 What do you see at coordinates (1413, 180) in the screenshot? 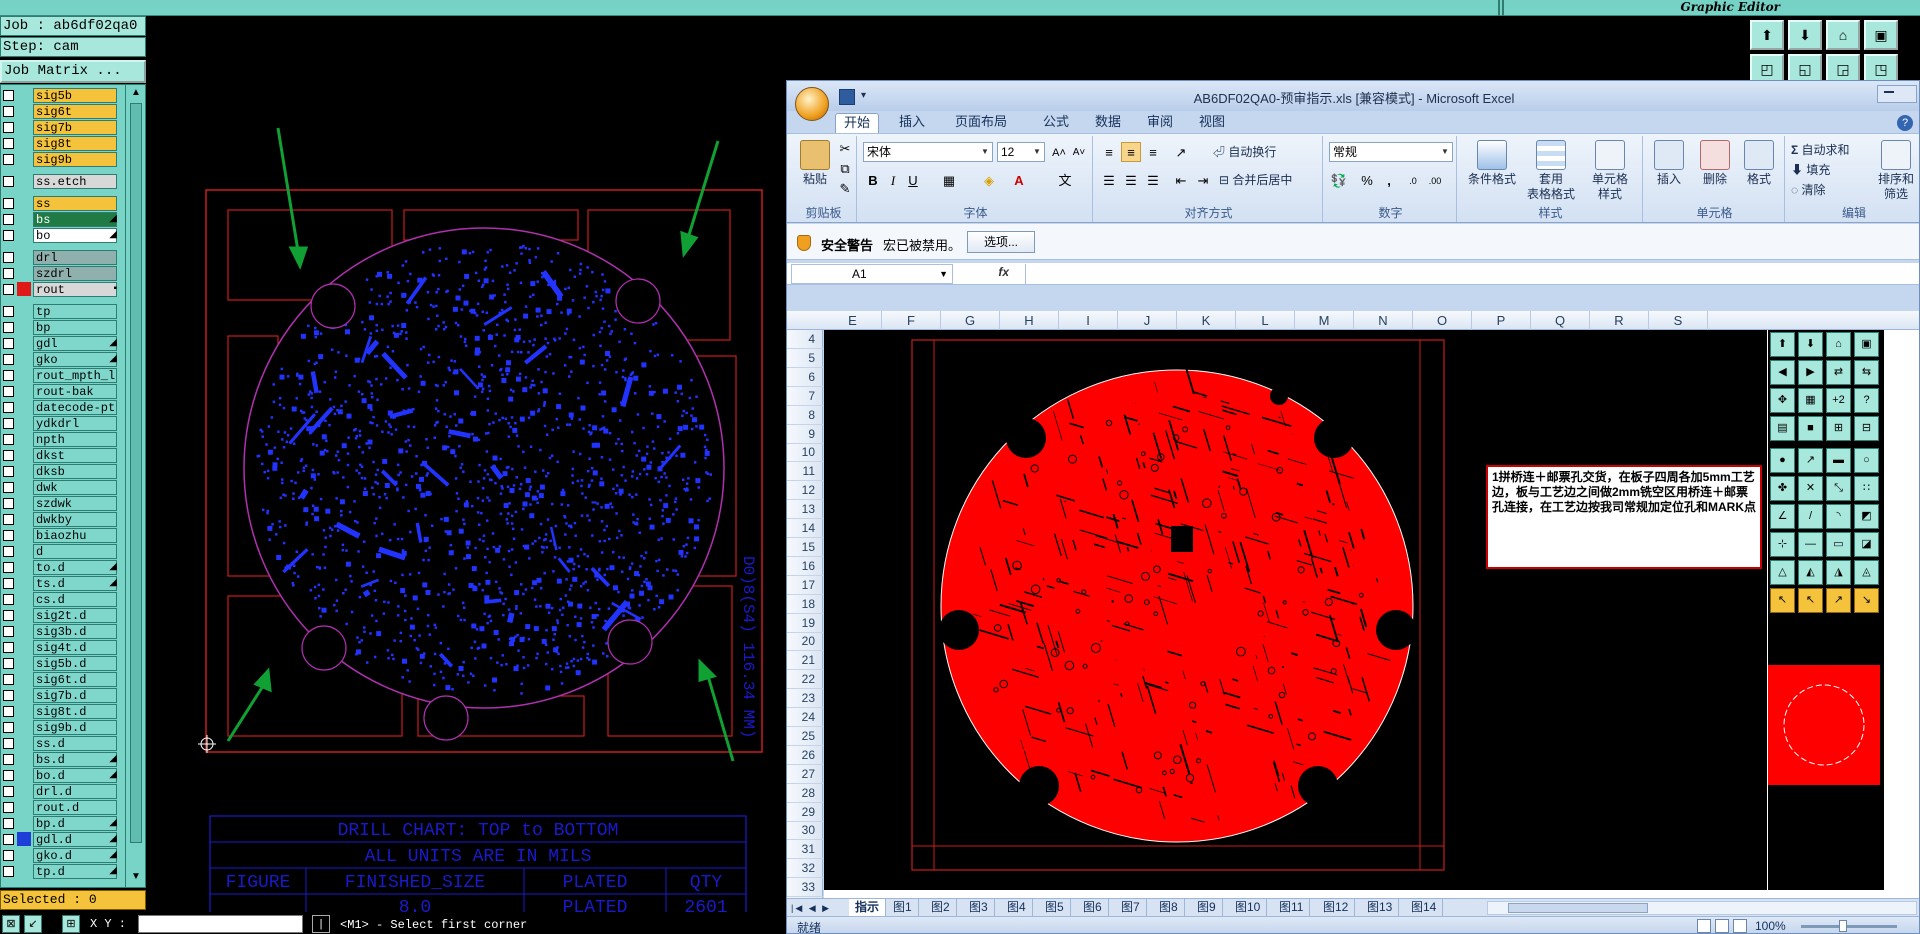
I see `increase-decimal-icon: .0` at bounding box center [1413, 180].